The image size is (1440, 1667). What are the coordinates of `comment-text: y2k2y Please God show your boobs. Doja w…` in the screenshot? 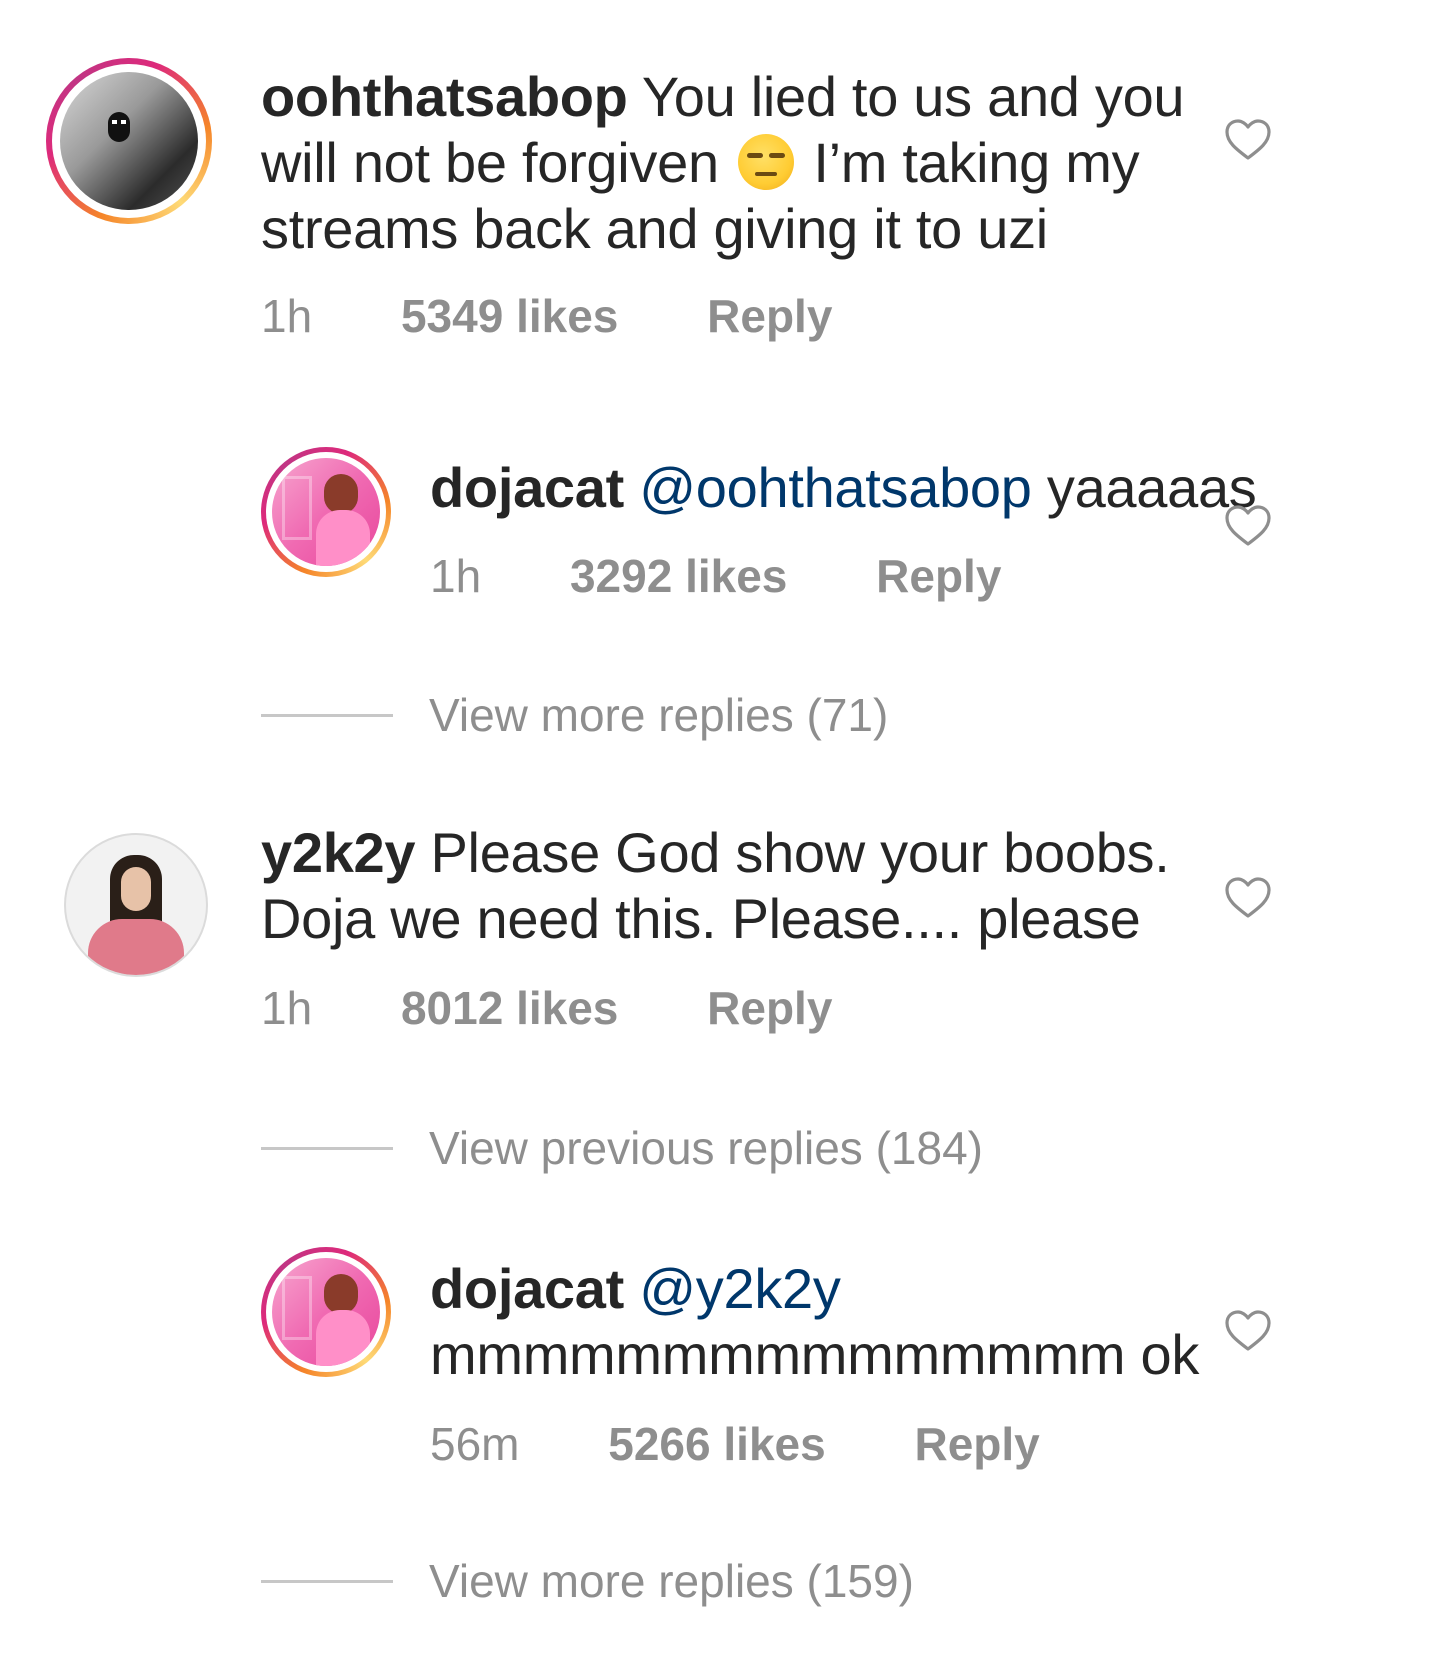 It's located at (741, 886).